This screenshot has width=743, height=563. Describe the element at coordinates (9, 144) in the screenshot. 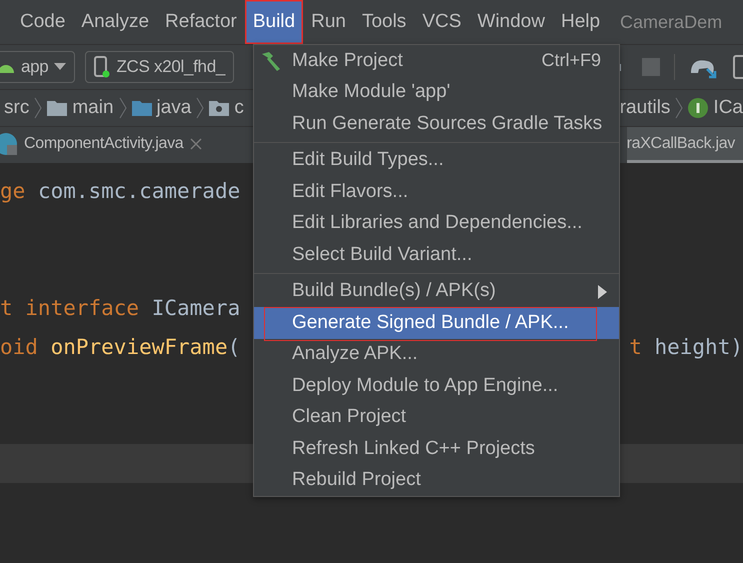

I see `class-icon` at that location.